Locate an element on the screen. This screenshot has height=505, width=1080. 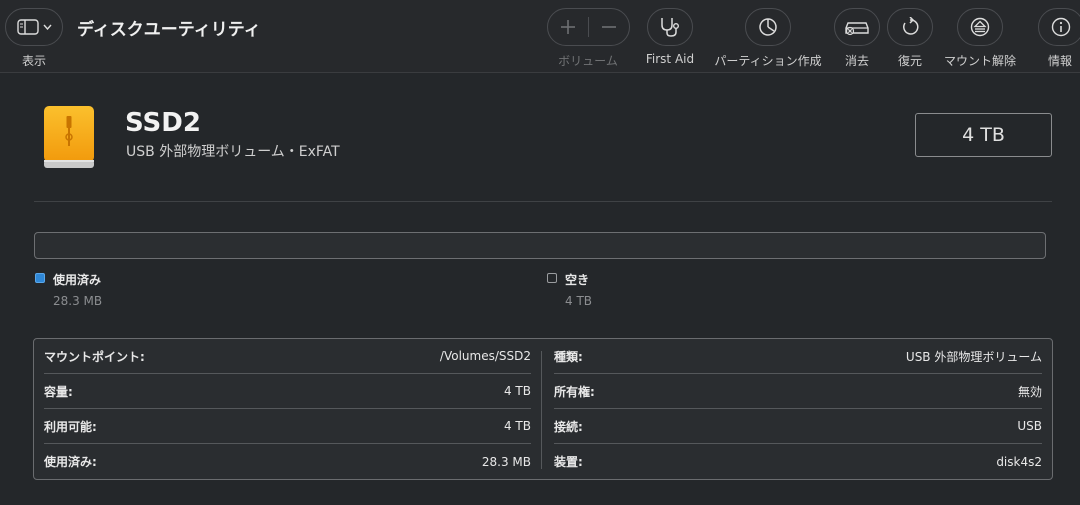
info-column-separator is located at coordinates (541, 410).